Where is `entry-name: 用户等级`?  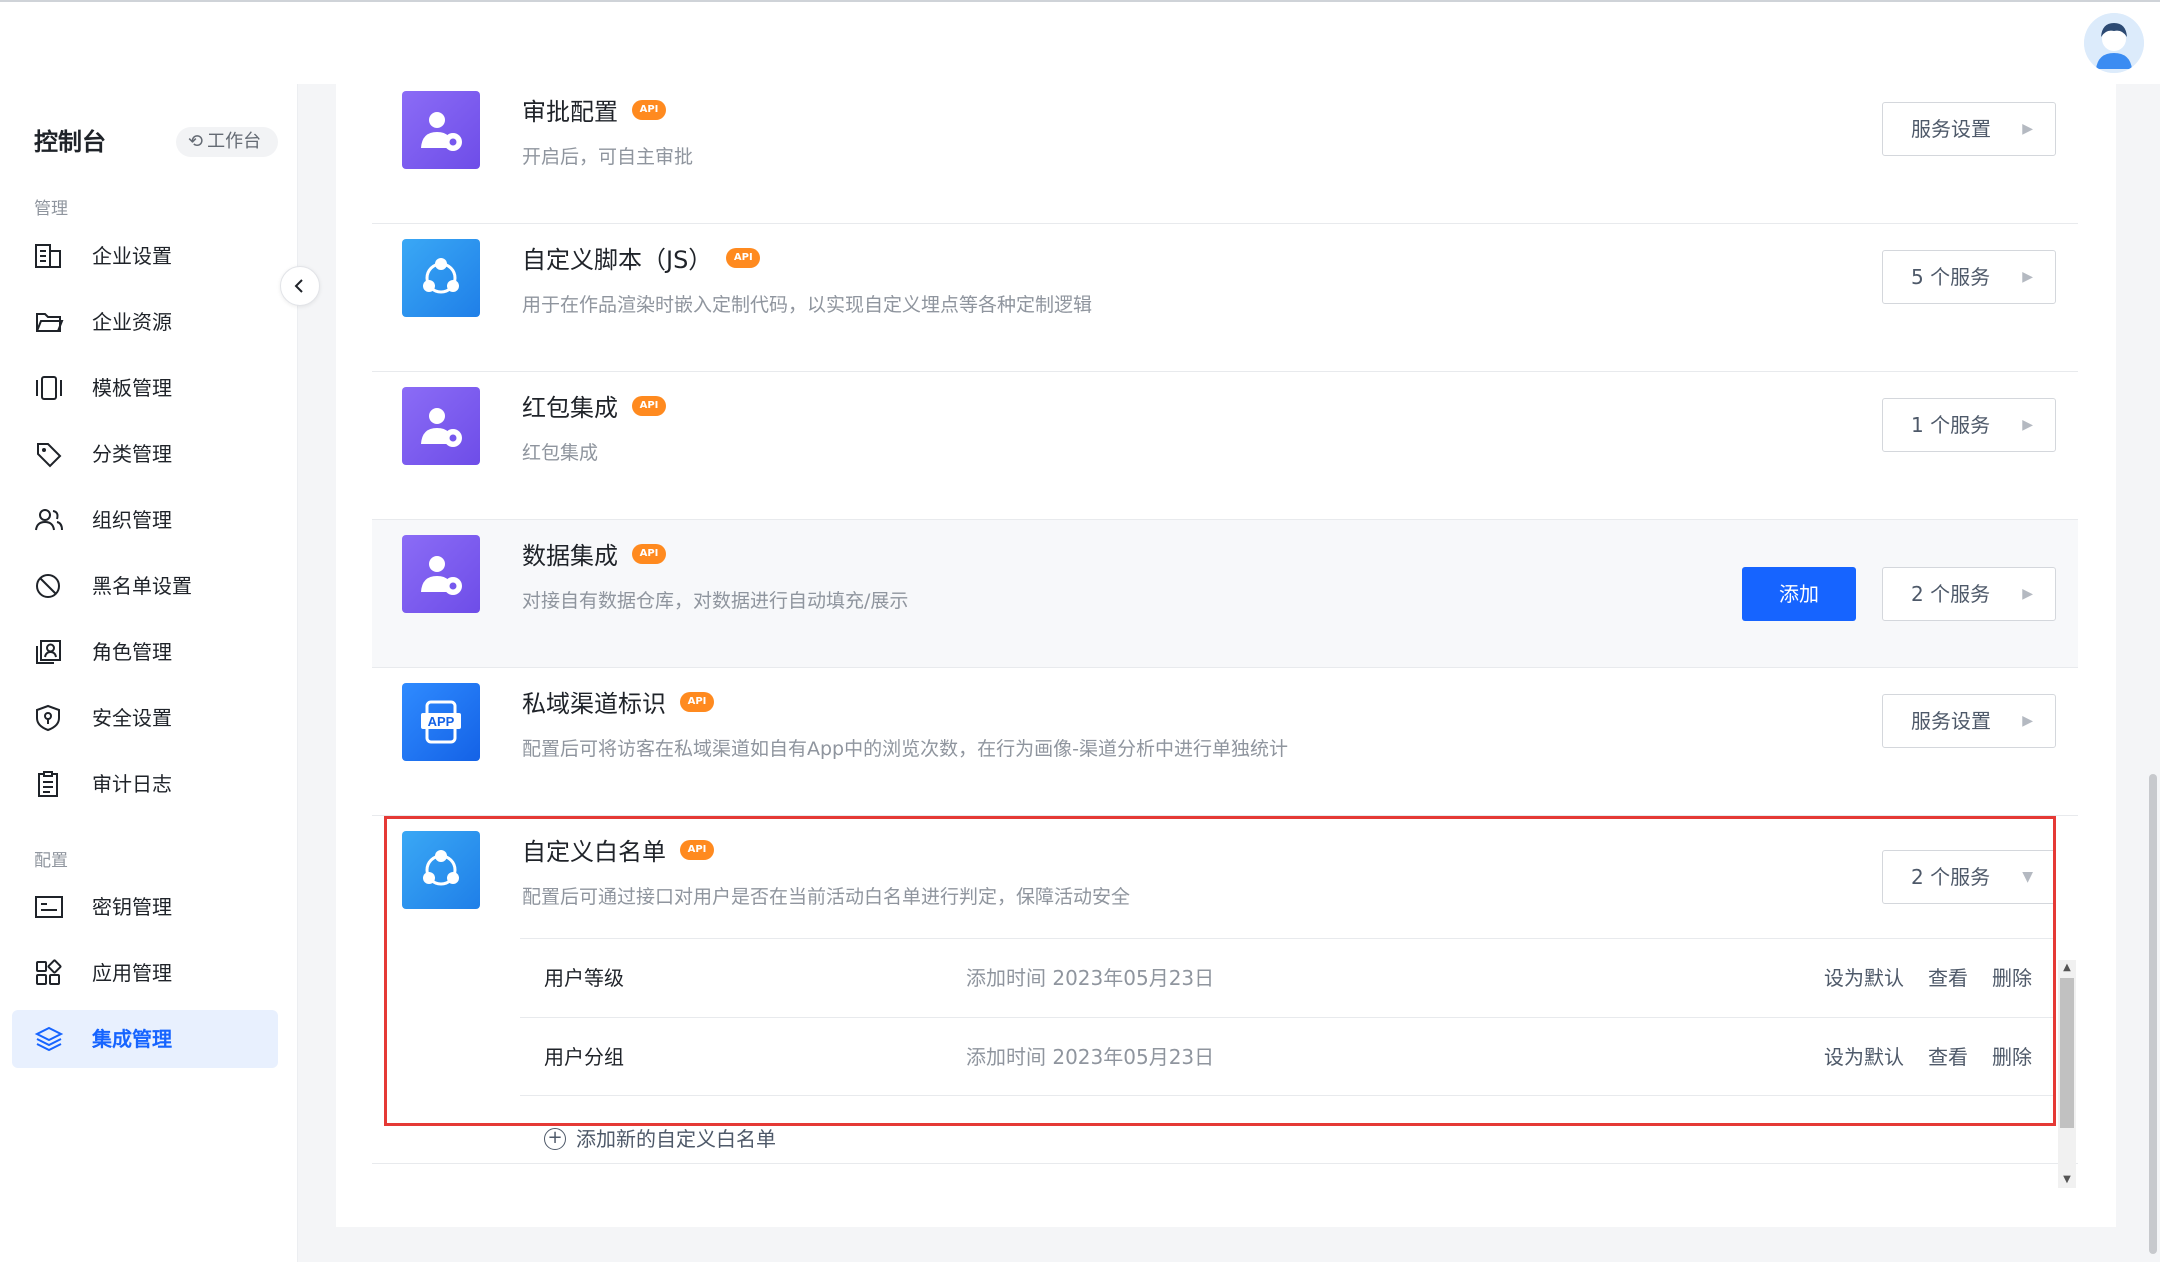
entry-name: 用户等级 is located at coordinates (584, 978).